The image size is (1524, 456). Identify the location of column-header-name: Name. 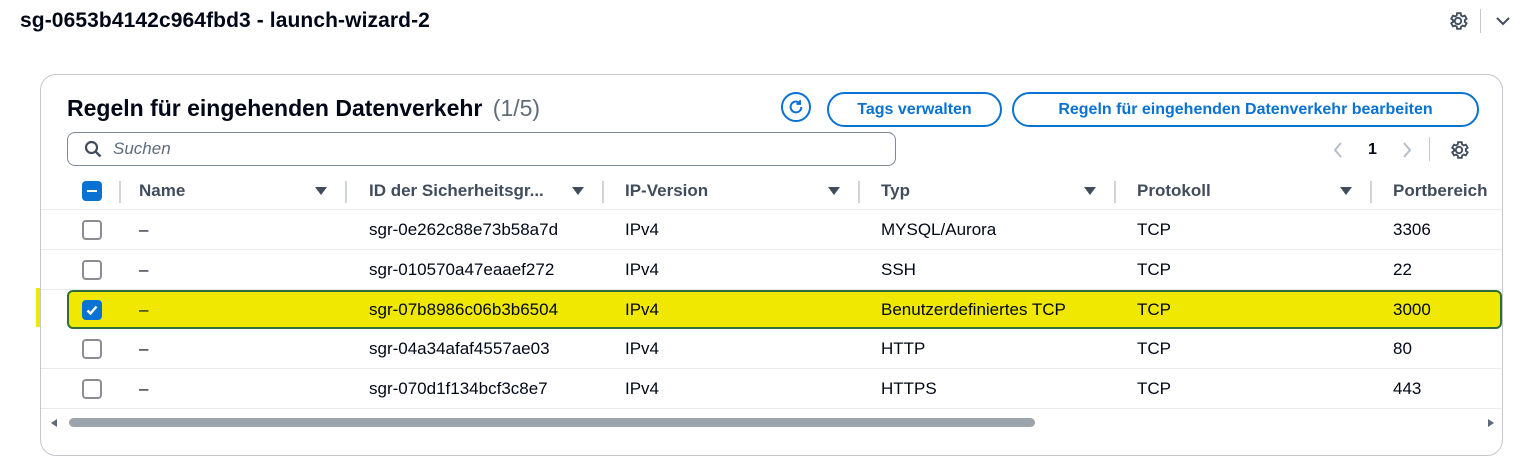
(239, 191).